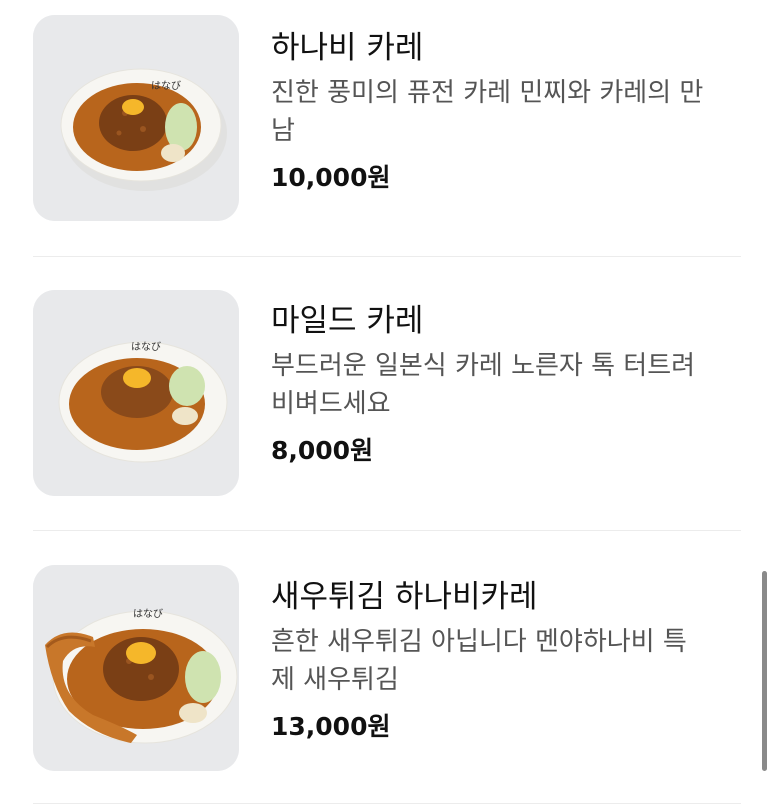 The image size is (773, 808). Describe the element at coordinates (387, 803) in the screenshot. I see `divider` at that location.